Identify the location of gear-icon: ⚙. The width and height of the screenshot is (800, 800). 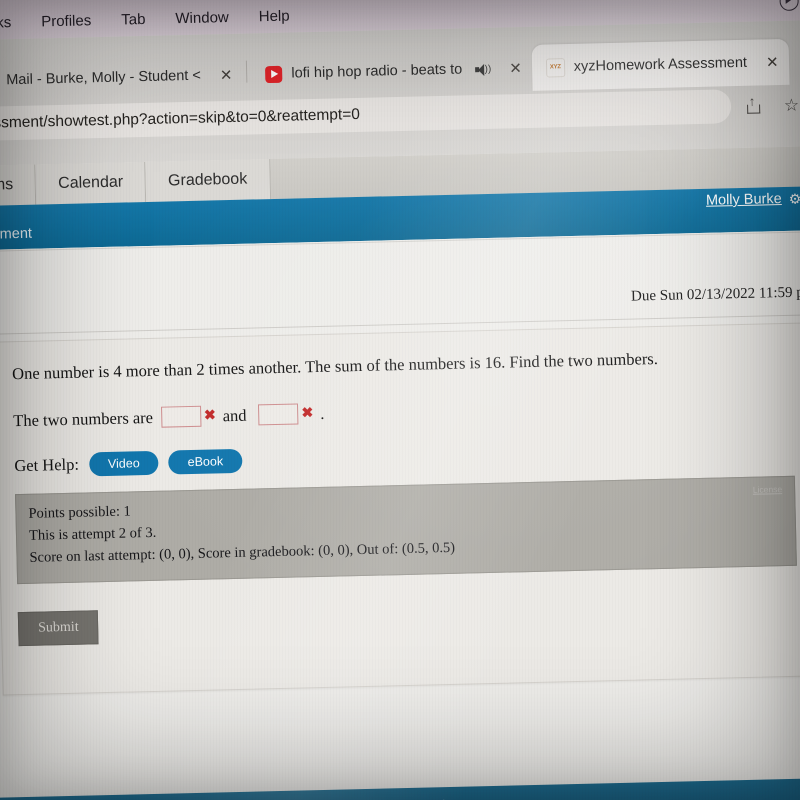
(794, 199).